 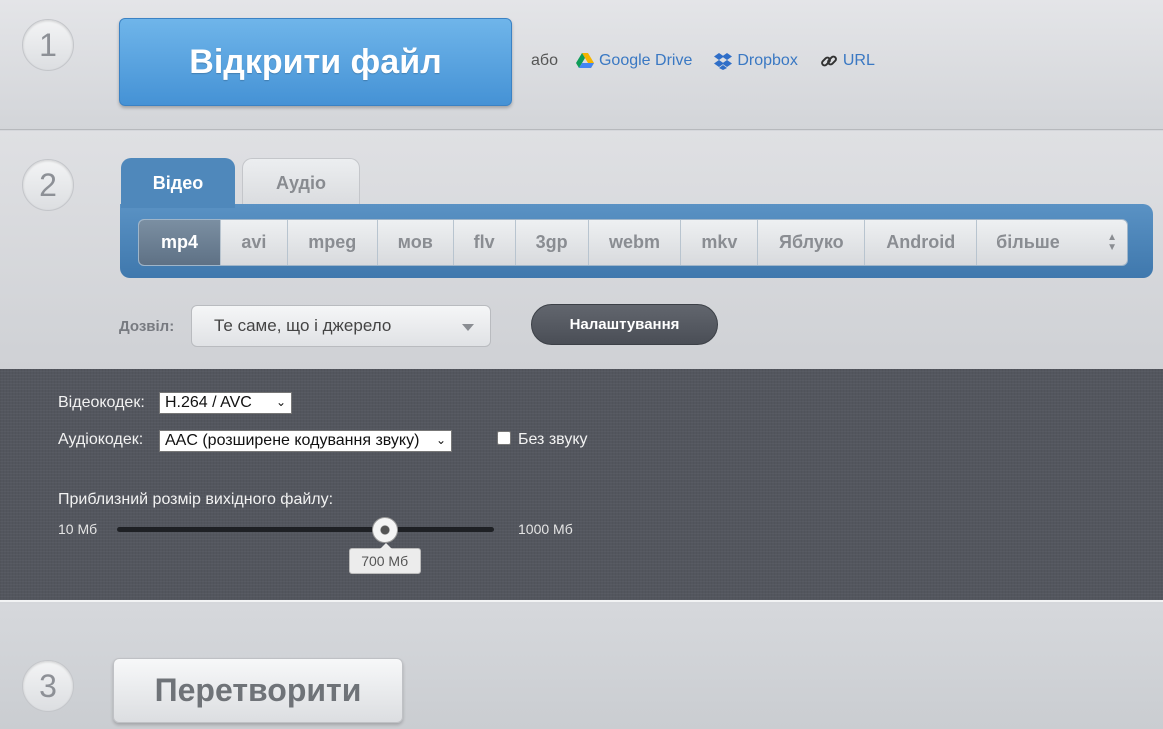 I want to click on video-codec-value: H.264 / AVC, so click(x=208, y=402).